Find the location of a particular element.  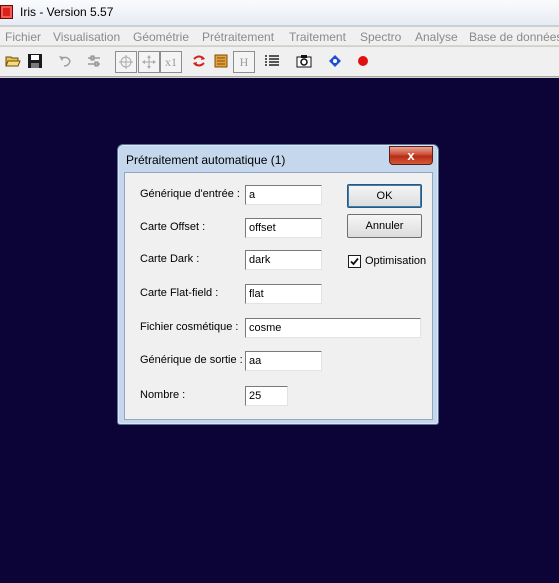

menu-traitement: Traitement is located at coordinates (317, 37).